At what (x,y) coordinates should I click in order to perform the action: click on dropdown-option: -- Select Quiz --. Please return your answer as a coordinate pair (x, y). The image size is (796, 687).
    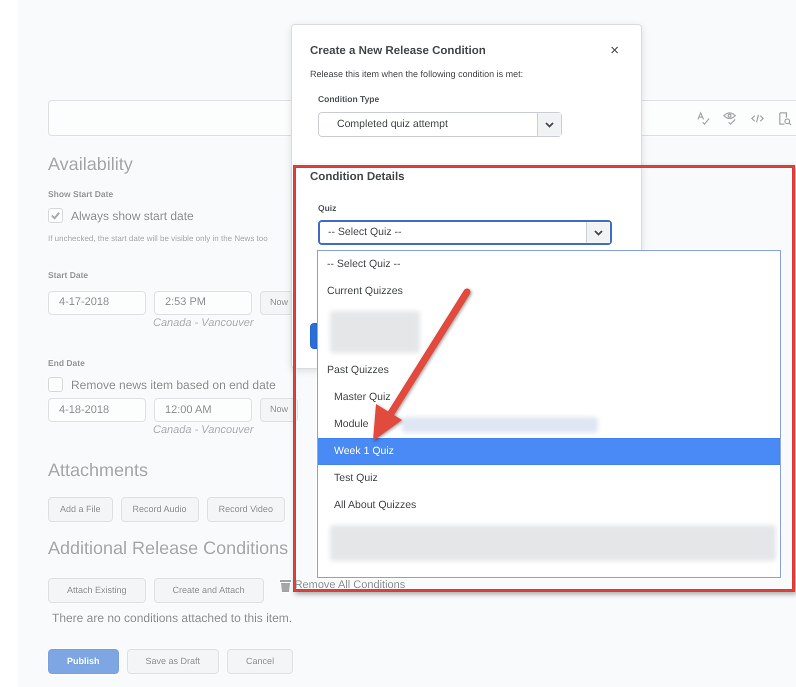
    Looking at the image, I should click on (549, 264).